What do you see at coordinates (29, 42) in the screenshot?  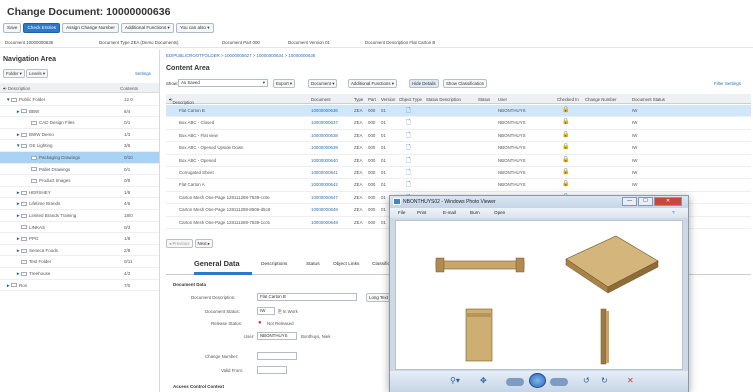 I see `meta-document: Document 10000000636` at bounding box center [29, 42].